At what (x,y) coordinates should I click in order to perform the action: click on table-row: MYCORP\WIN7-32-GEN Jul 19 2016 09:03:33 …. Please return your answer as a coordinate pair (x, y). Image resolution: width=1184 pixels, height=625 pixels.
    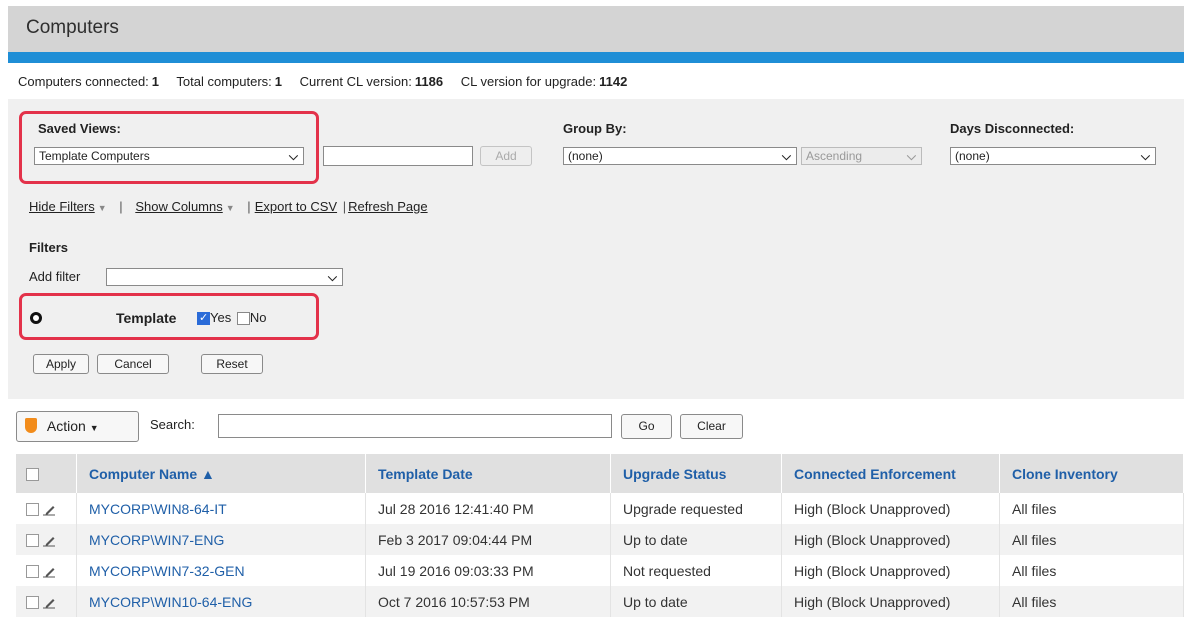
    Looking at the image, I should click on (600, 570).